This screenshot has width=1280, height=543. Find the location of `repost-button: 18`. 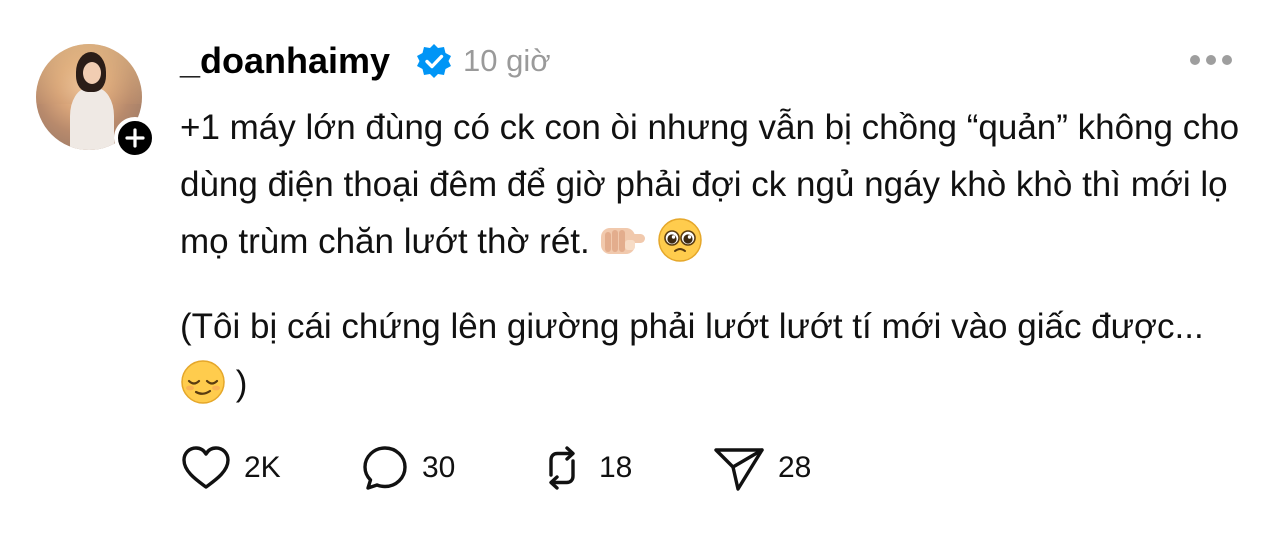

repost-button: 18 is located at coordinates (584, 468).